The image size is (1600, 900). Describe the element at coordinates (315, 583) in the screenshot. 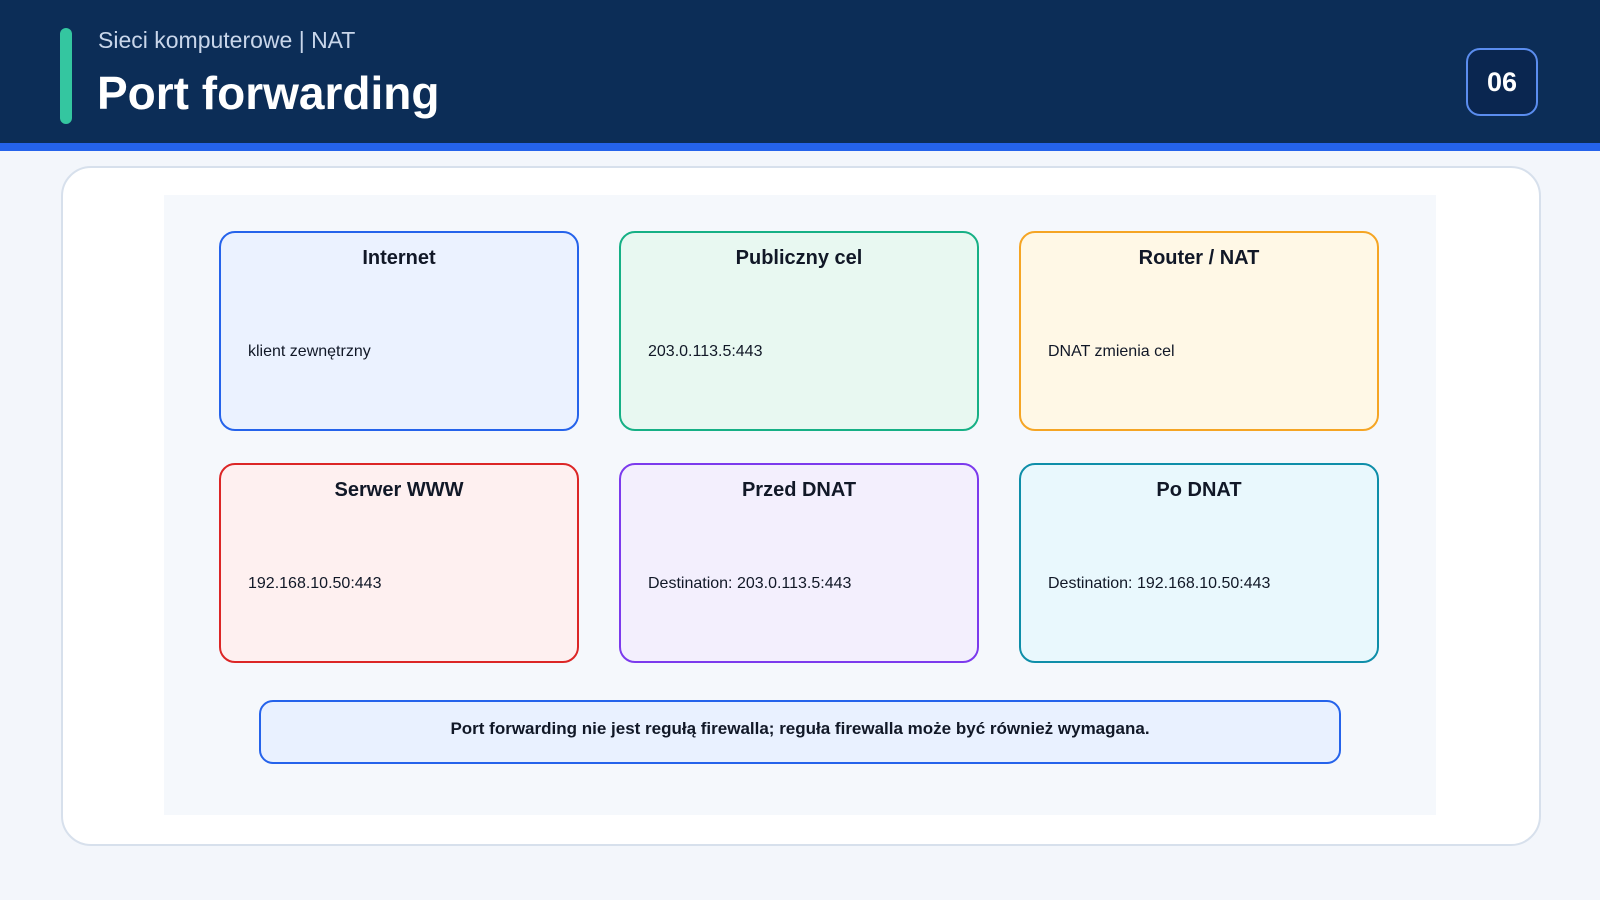

I see `box-text: 192.168.10.50:443` at that location.